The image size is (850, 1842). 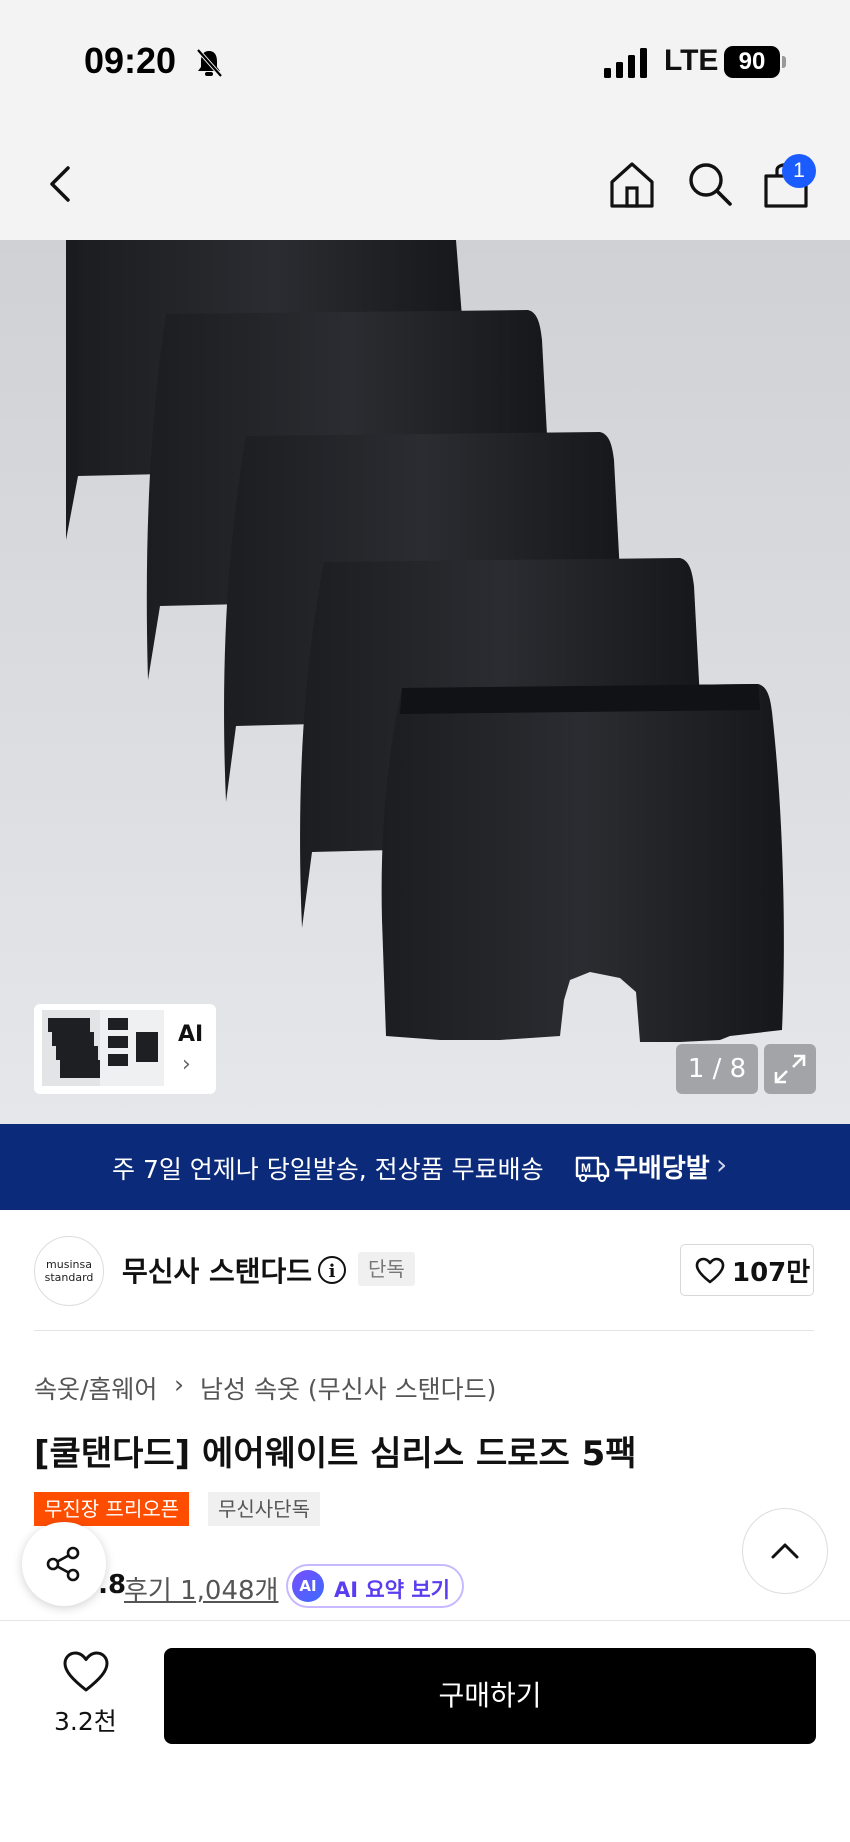 I want to click on svg-text: M, so click(x=586, y=1168).